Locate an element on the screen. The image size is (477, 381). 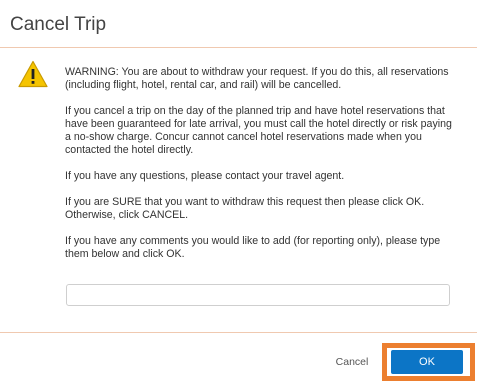
dialog-header: Cancel Trip is located at coordinates (238, 24).